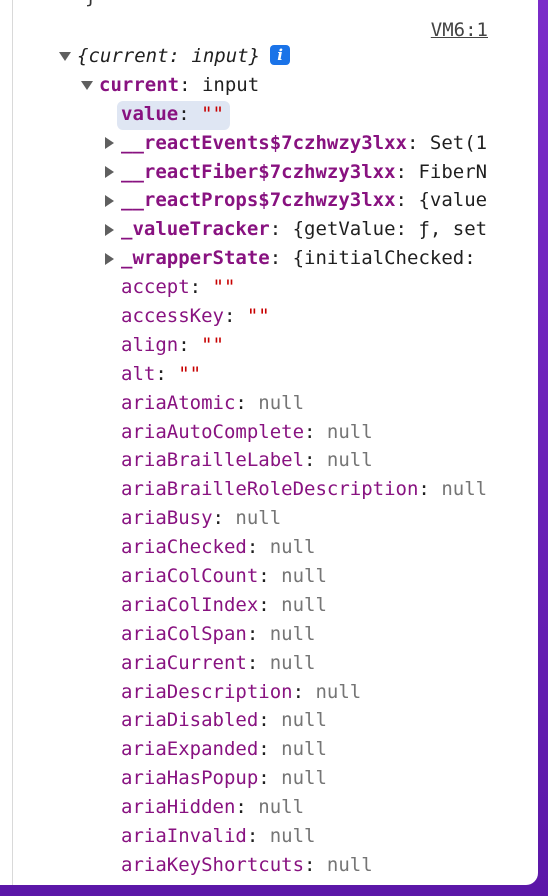 The image size is (548, 896). I want to click on property-key: value, so click(150, 113).